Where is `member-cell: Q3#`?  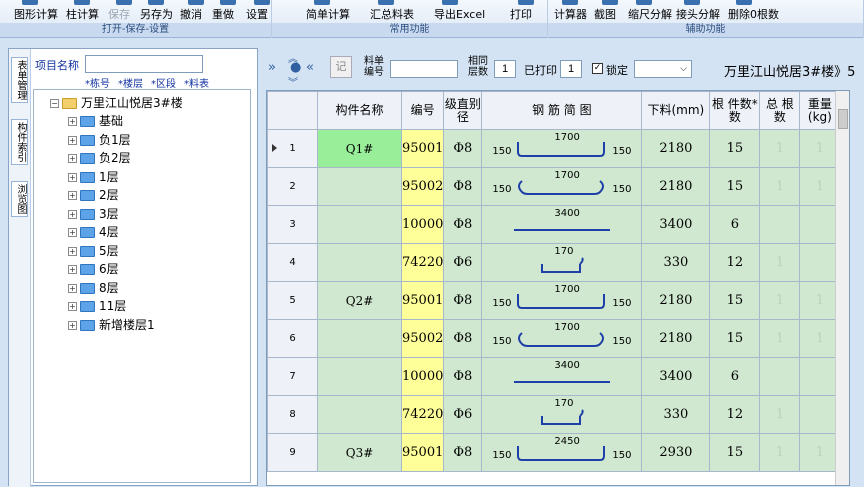
member-cell: Q3# is located at coordinates (359, 452).